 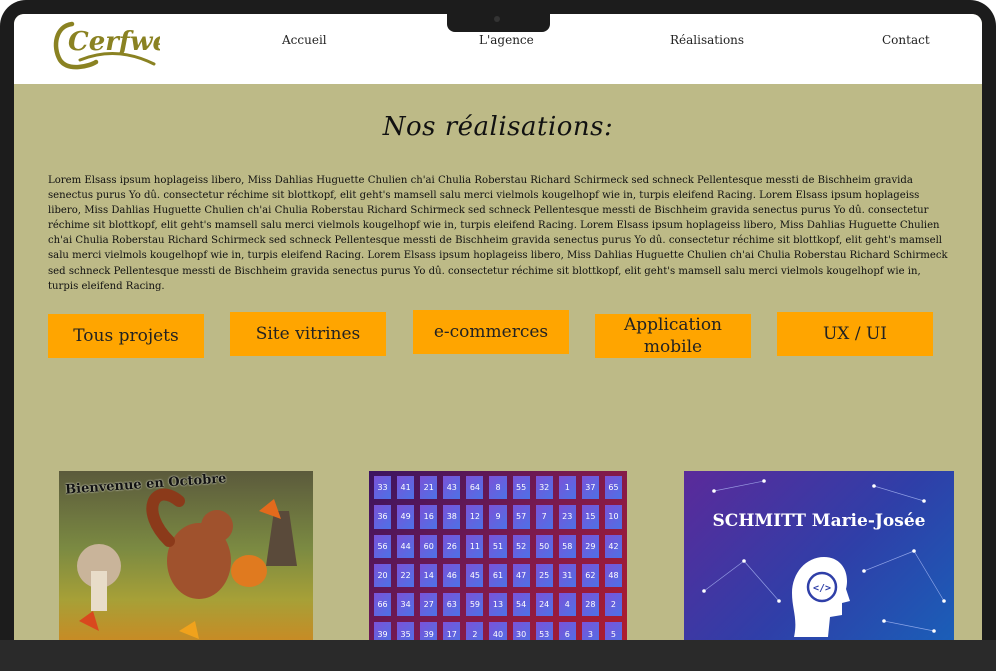 I want to click on grid-number-cell: 64, so click(x=475, y=488).